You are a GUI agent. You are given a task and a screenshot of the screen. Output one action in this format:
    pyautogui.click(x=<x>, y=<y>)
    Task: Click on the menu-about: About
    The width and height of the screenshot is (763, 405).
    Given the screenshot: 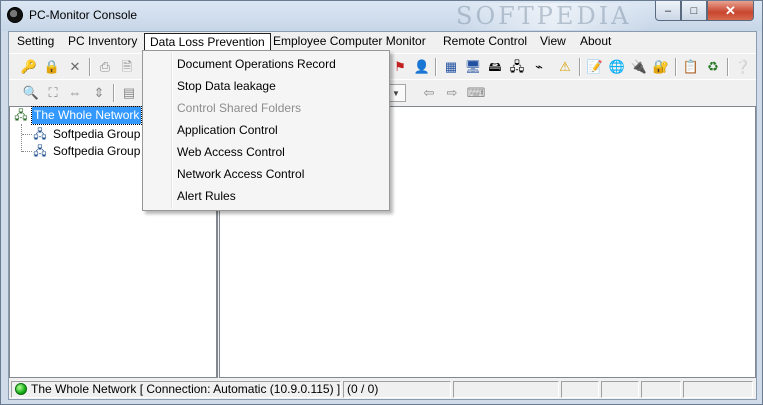 What is the action you would take?
    pyautogui.click(x=595, y=42)
    